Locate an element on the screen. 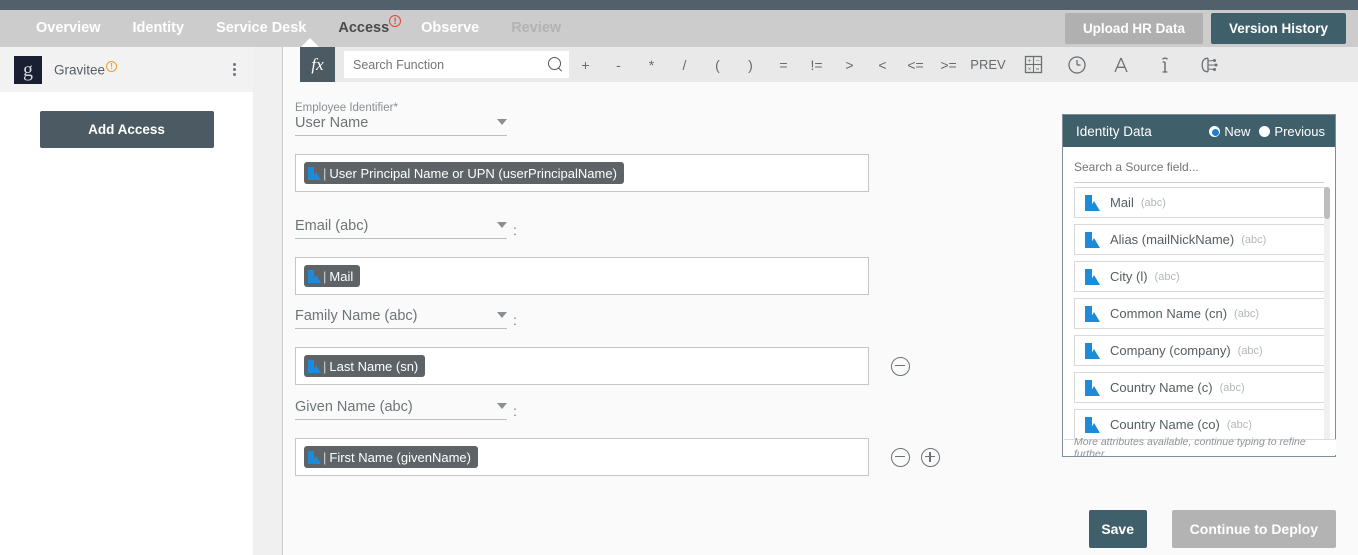 The image size is (1358, 555). email-select: Email (abc) is located at coordinates (401, 228).